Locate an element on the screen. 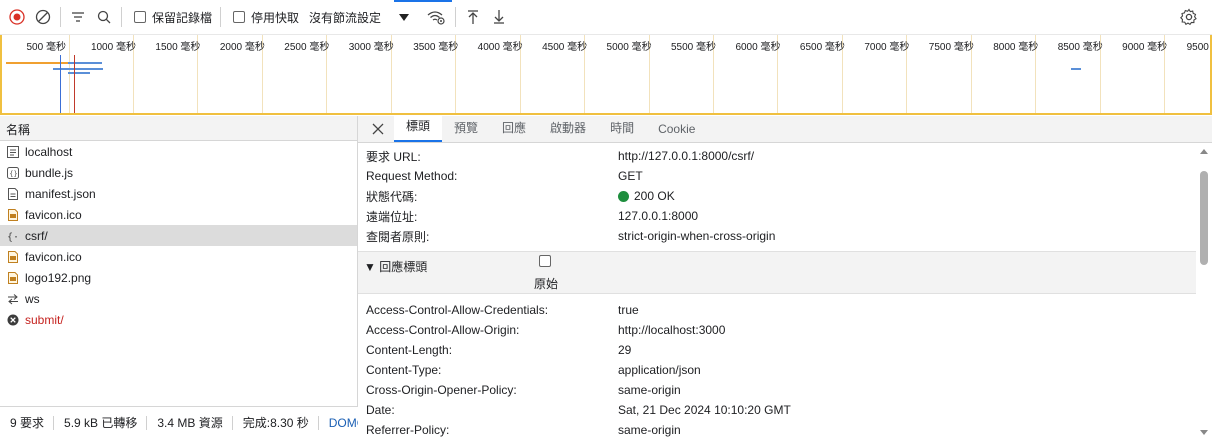 This screenshot has height=439, width=1212. header-value: 127.0.0.1:8000 is located at coordinates (658, 216).